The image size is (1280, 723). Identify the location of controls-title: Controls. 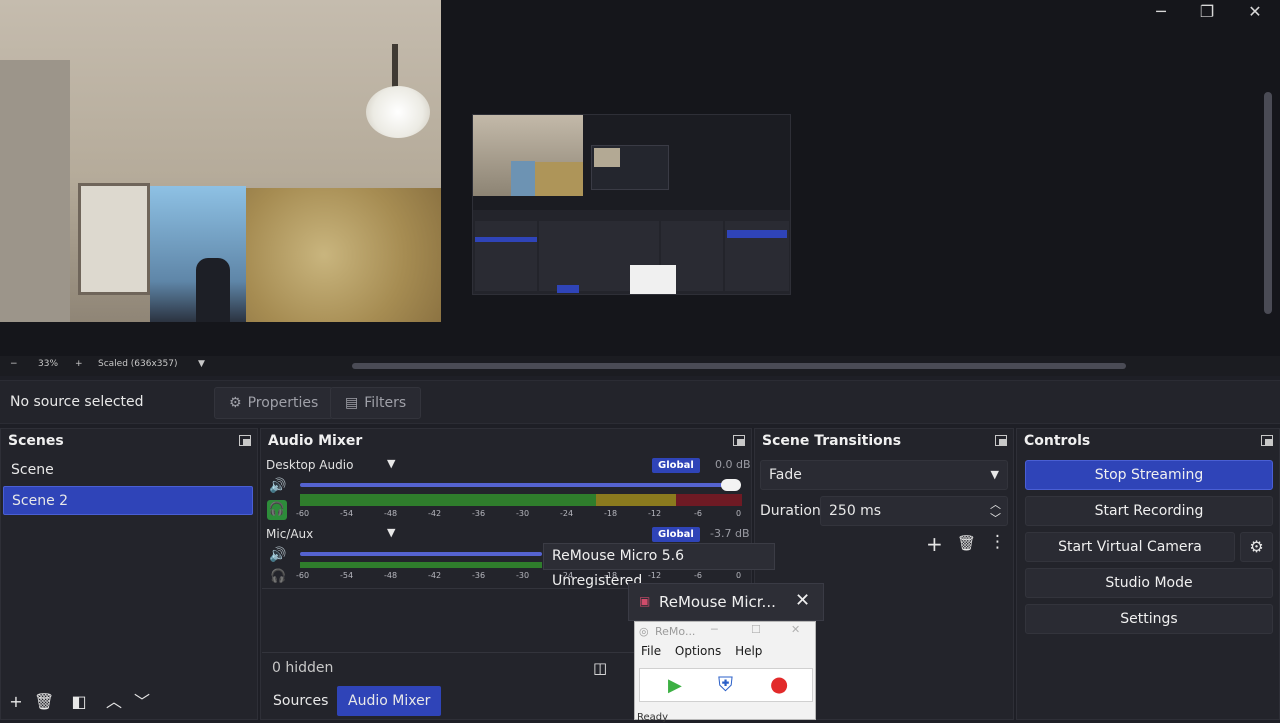
(1057, 441).